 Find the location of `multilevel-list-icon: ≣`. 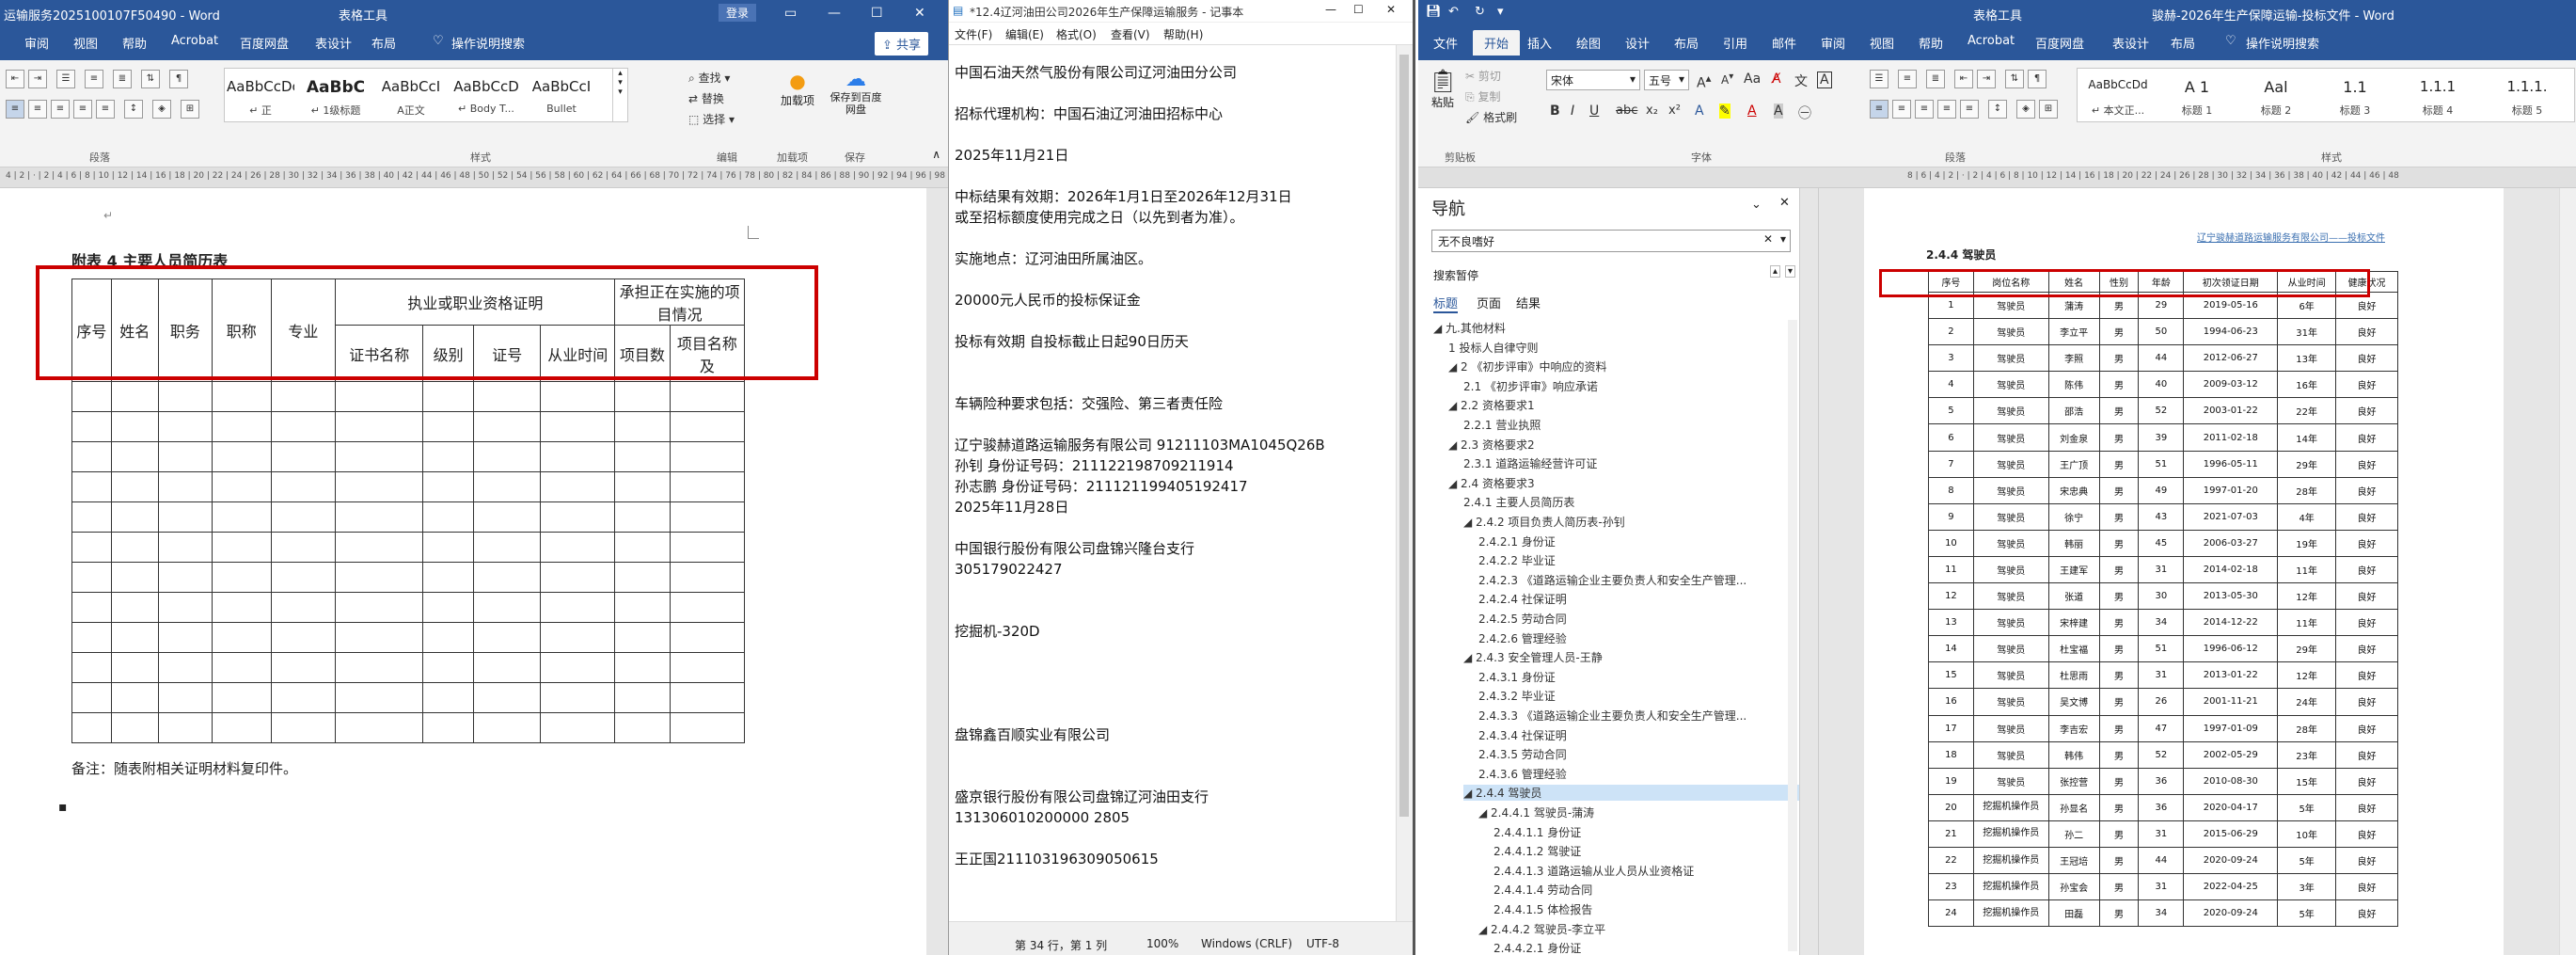

multilevel-list-icon: ≣ is located at coordinates (1935, 79).